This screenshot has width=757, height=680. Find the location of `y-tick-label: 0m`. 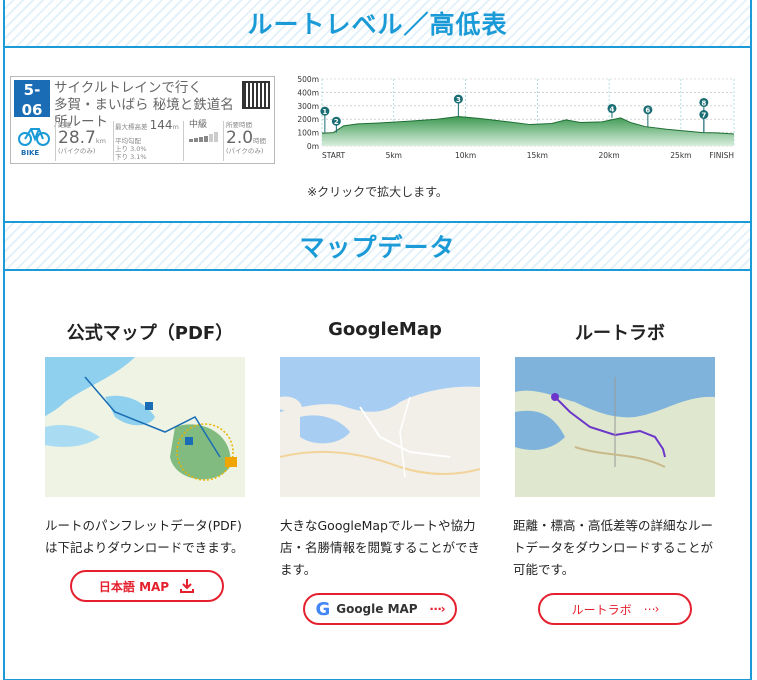

y-tick-label: 0m is located at coordinates (313, 146).